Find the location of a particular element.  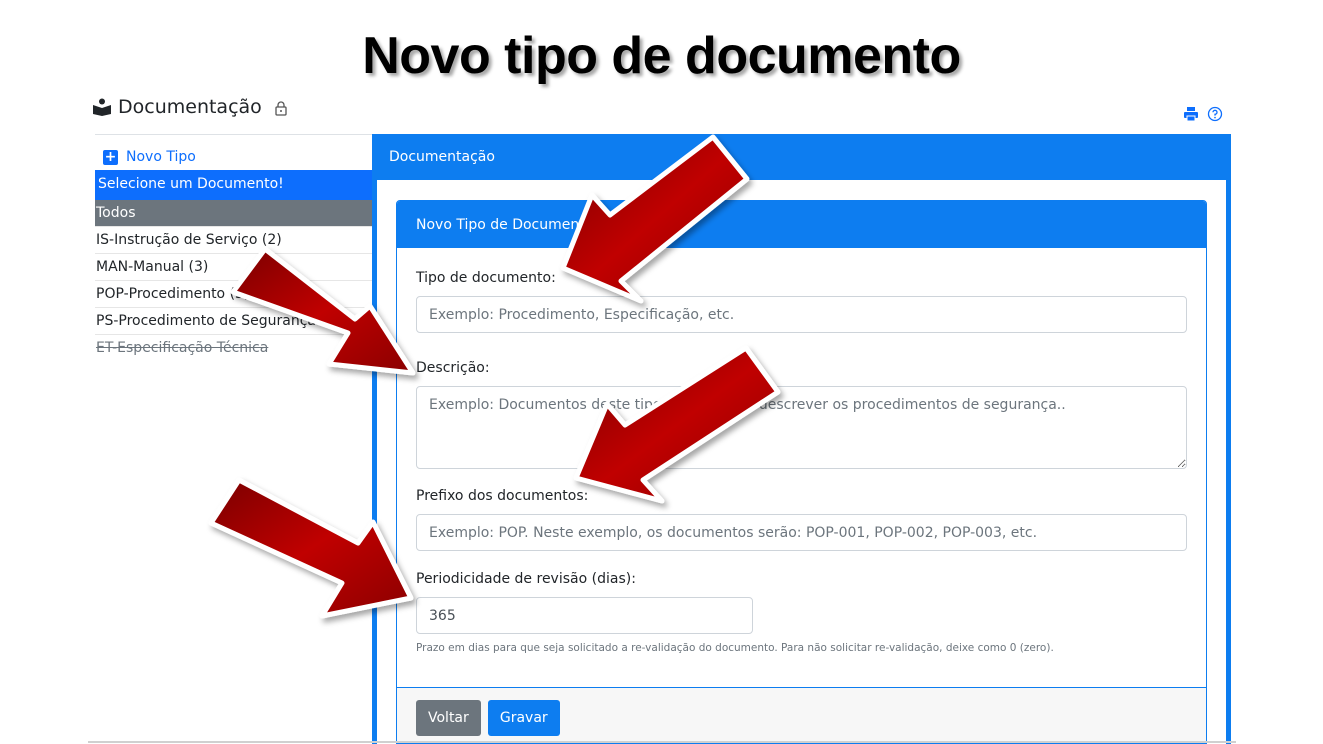

prefix-label: Prefixo dos documentos: is located at coordinates (502, 496).